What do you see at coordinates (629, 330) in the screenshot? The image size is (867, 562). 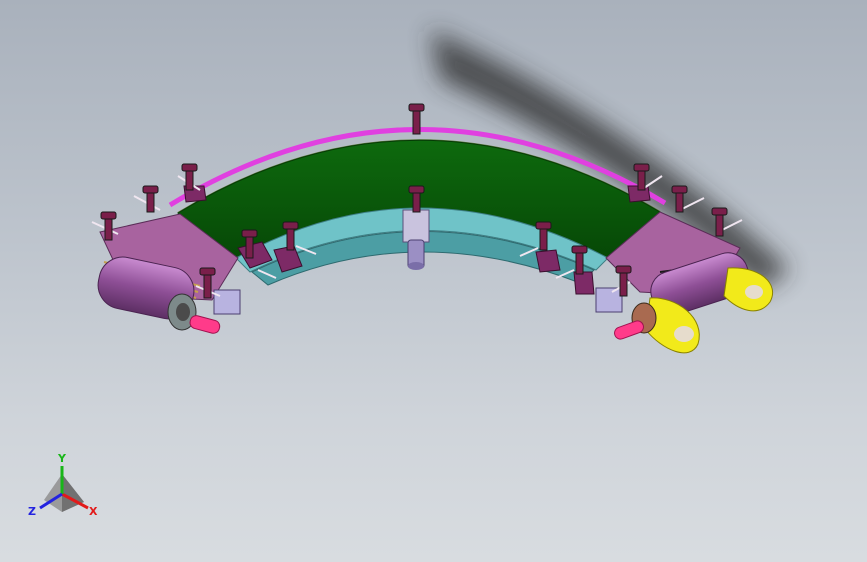 I see `right-drive-shaft` at bounding box center [629, 330].